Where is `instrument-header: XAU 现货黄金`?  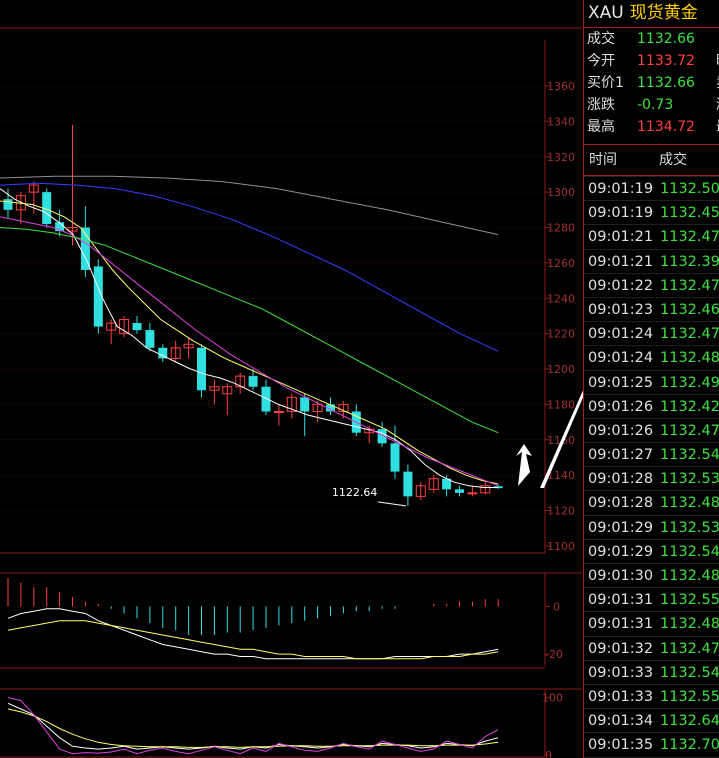
instrument-header: XAU 现货黄金 is located at coordinates (651, 14).